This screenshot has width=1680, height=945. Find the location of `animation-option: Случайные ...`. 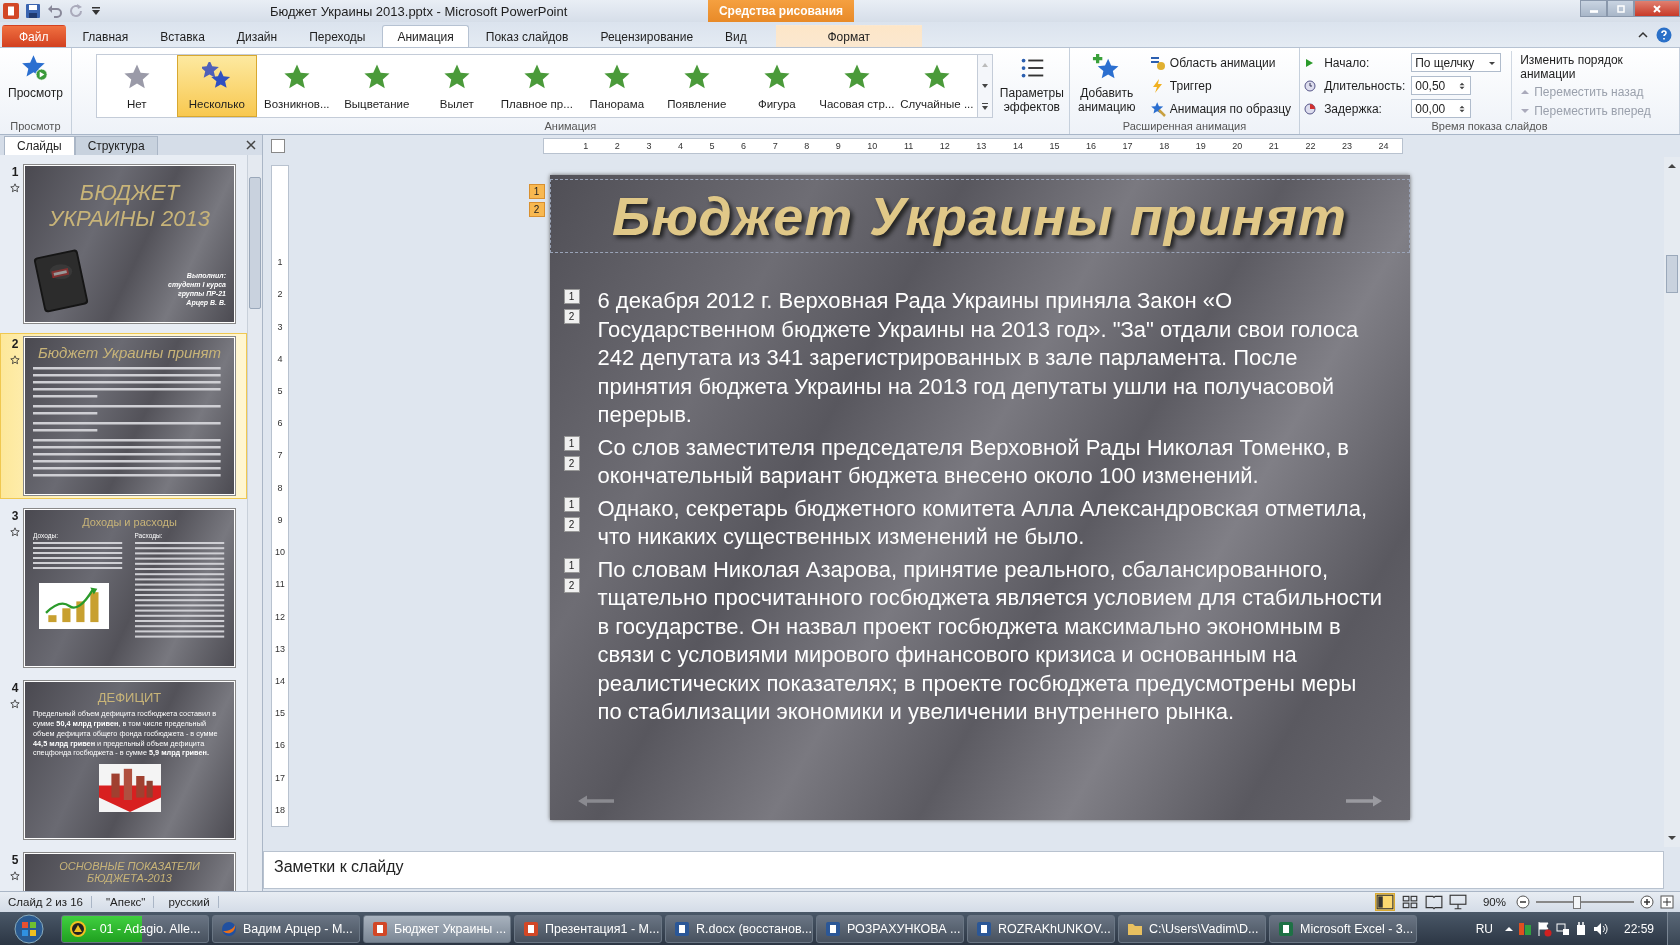

animation-option: Случайные ... is located at coordinates (936, 86).